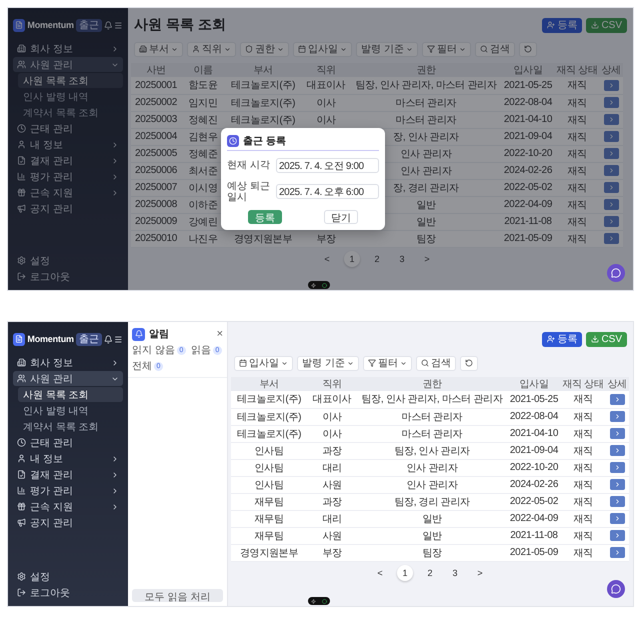 Image resolution: width=643 pixels, height=624 pixels. What do you see at coordinates (327, 166) in the screenshot?
I see `date-time-field: 2025. 7. 4. 오전 9:00` at bounding box center [327, 166].